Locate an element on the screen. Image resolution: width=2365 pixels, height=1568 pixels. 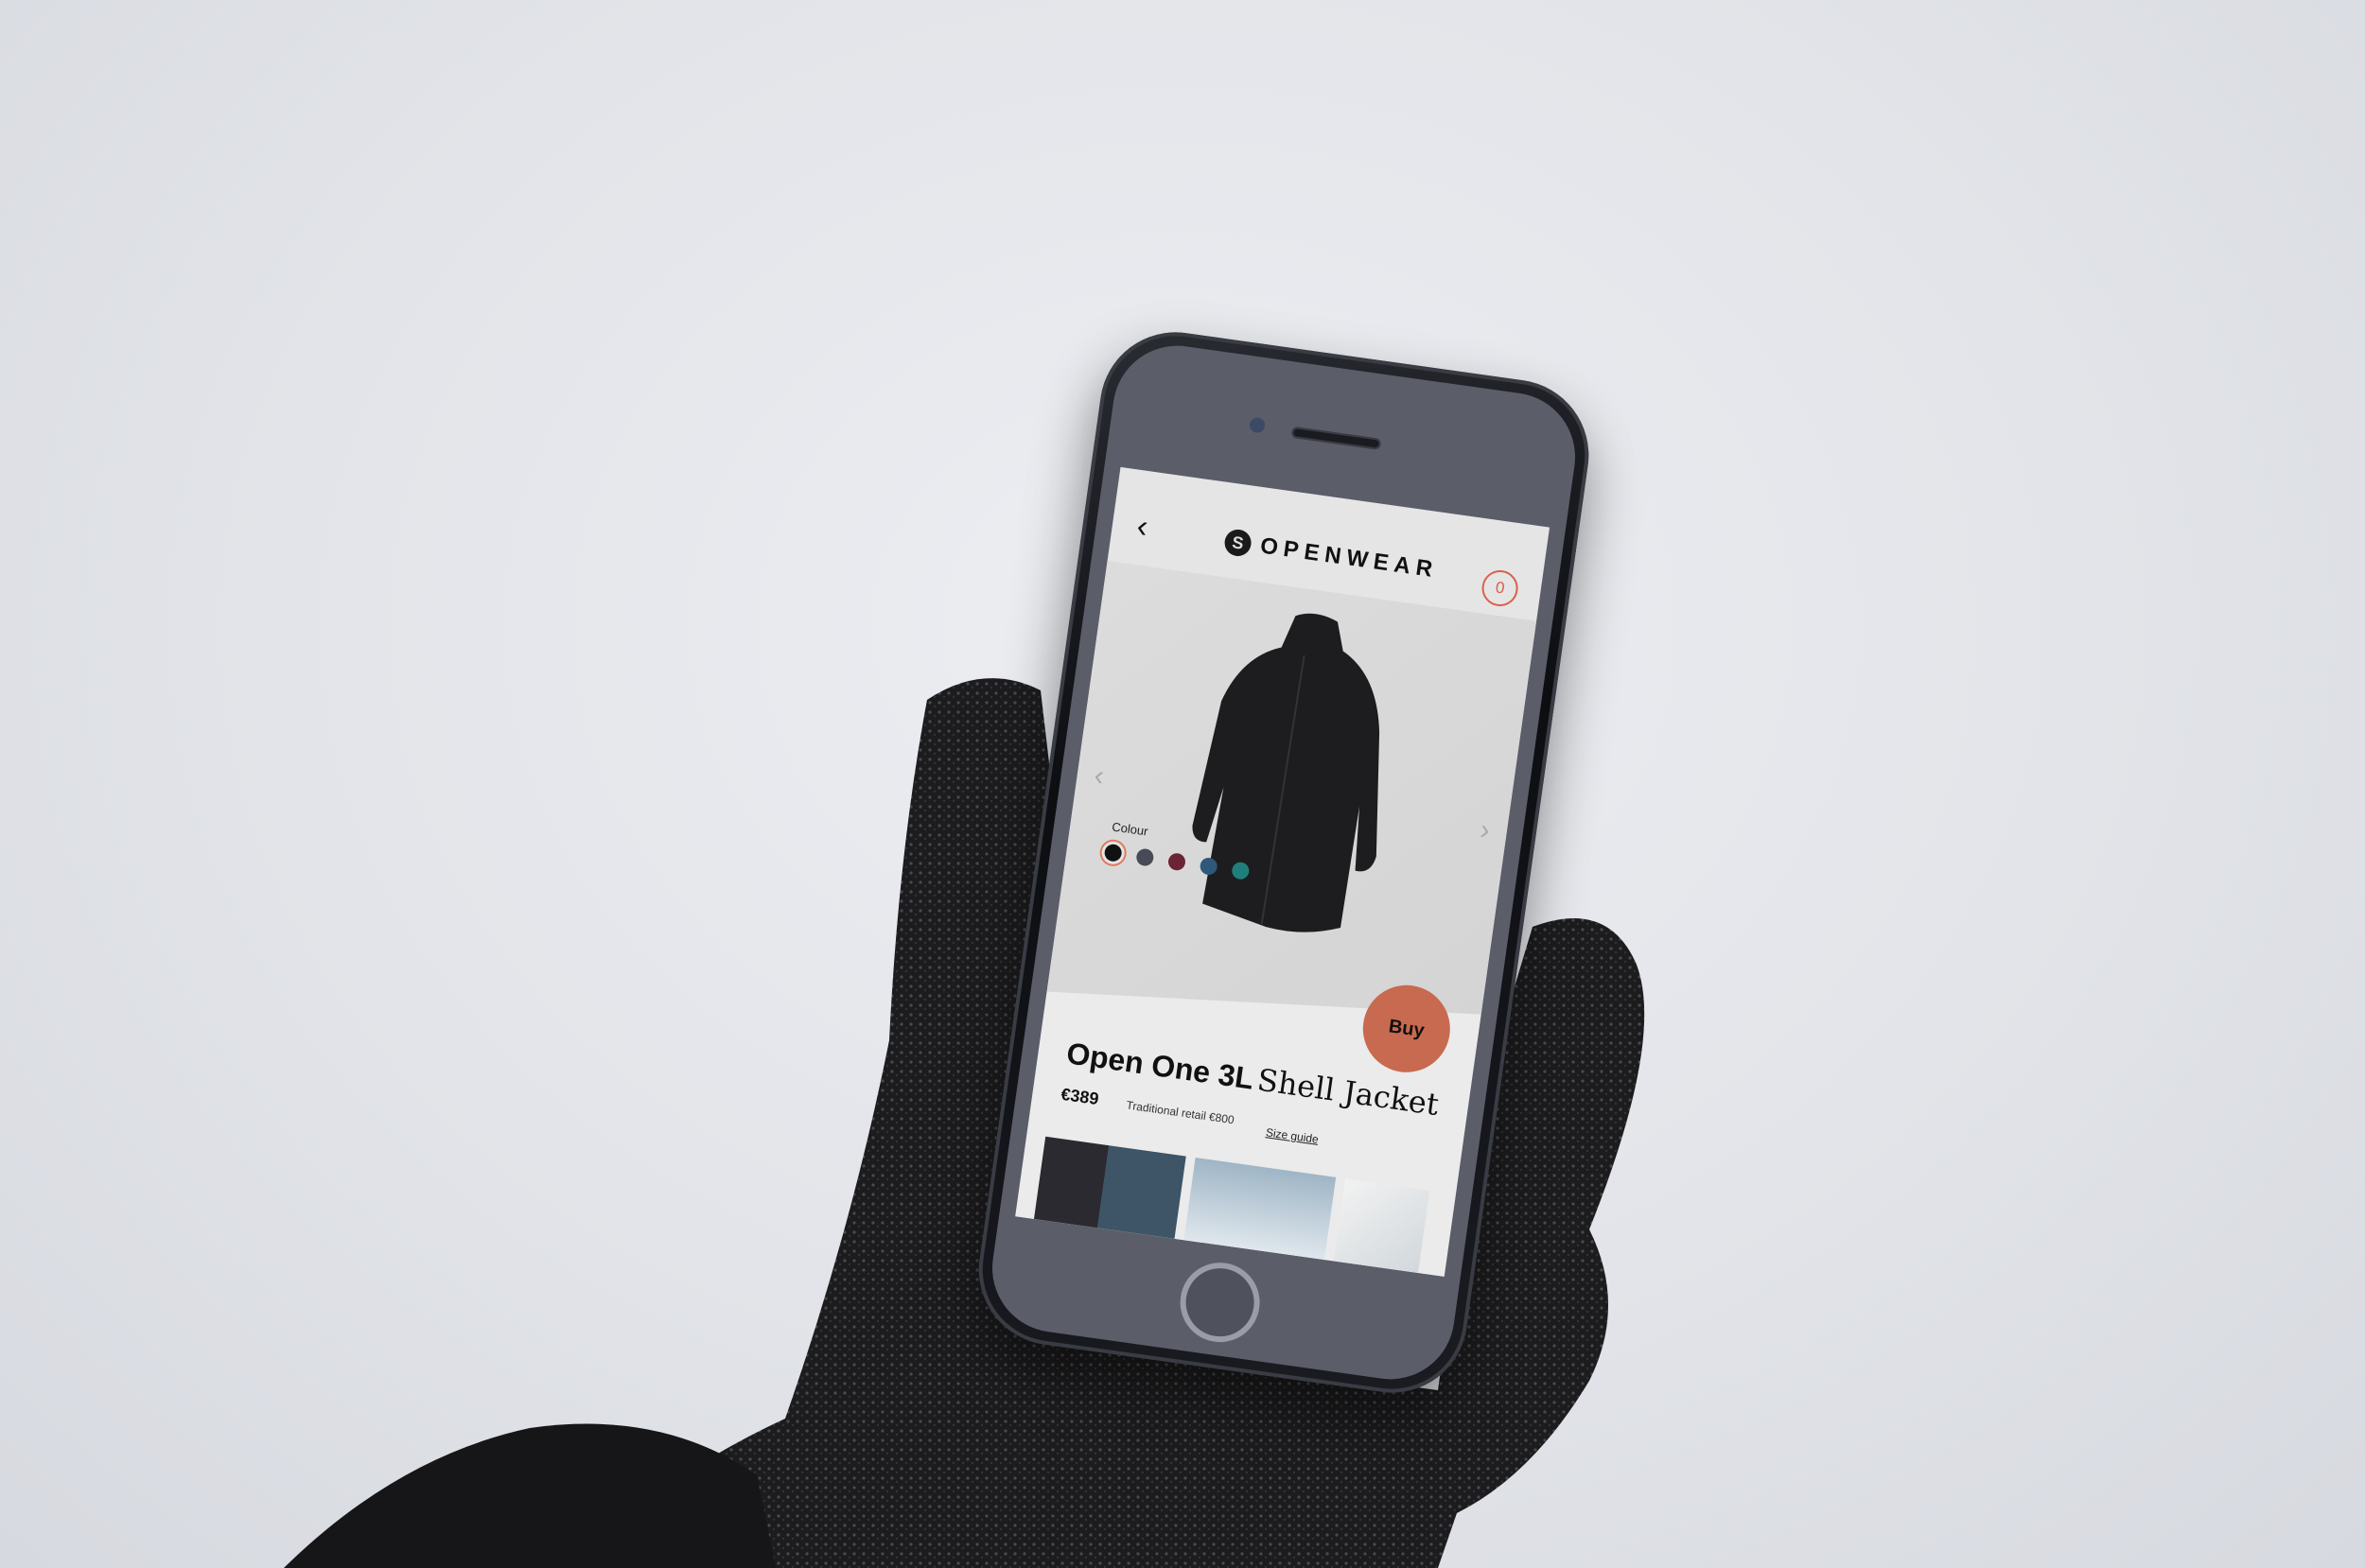
back-button: ‹ is located at coordinates (1142, 527).